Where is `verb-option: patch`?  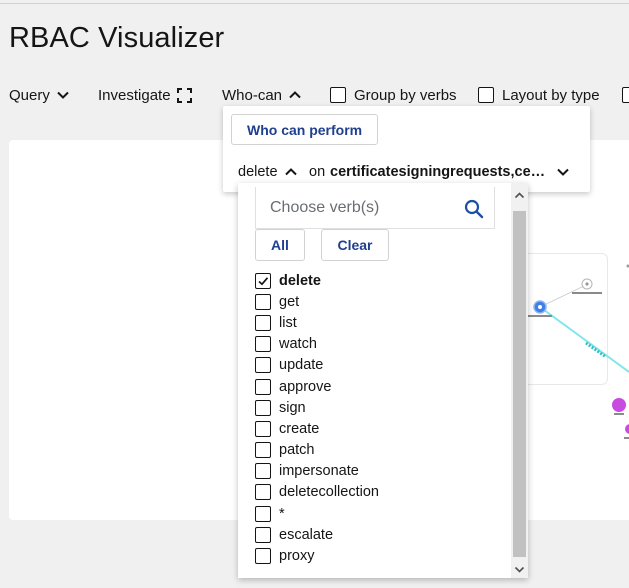
verb-option: patch is located at coordinates (375, 450).